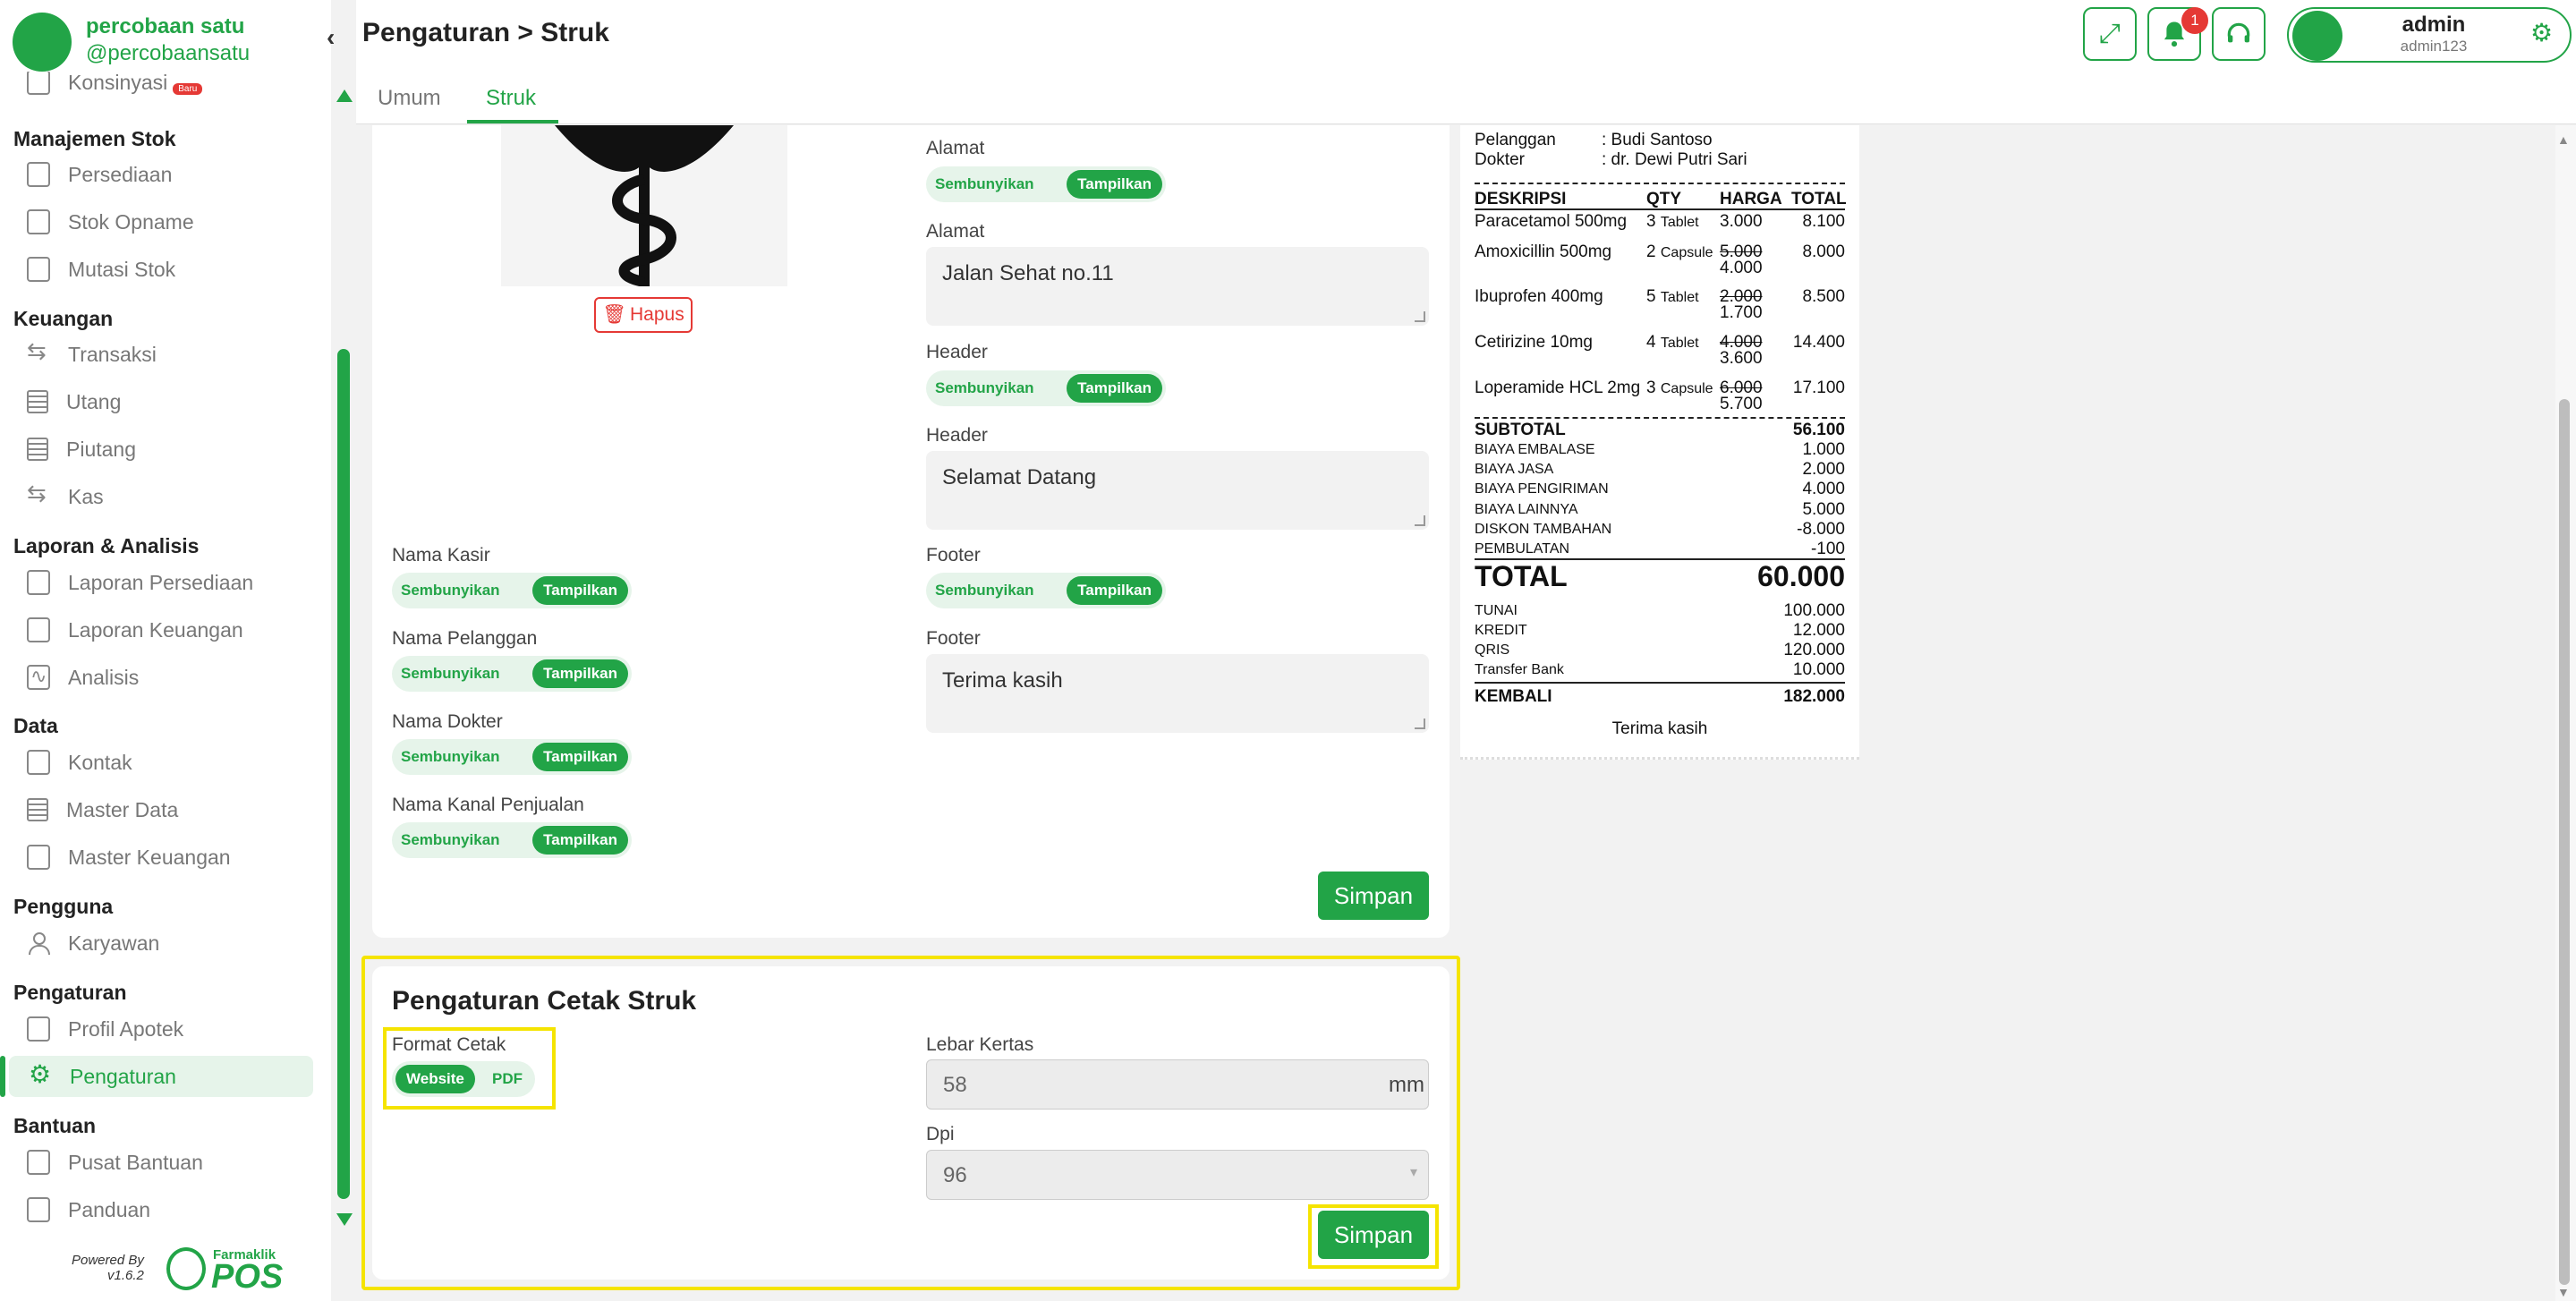  Describe the element at coordinates (1672, 221) in the screenshot. I see `receipt-item-qty: 3 Tablet` at that location.